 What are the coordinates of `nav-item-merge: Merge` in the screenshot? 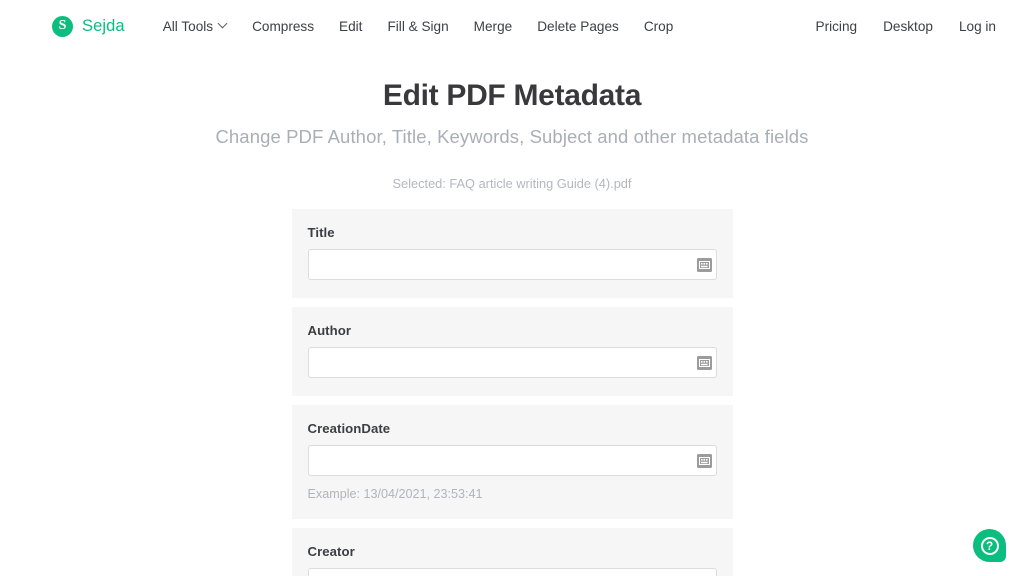 It's located at (493, 26).